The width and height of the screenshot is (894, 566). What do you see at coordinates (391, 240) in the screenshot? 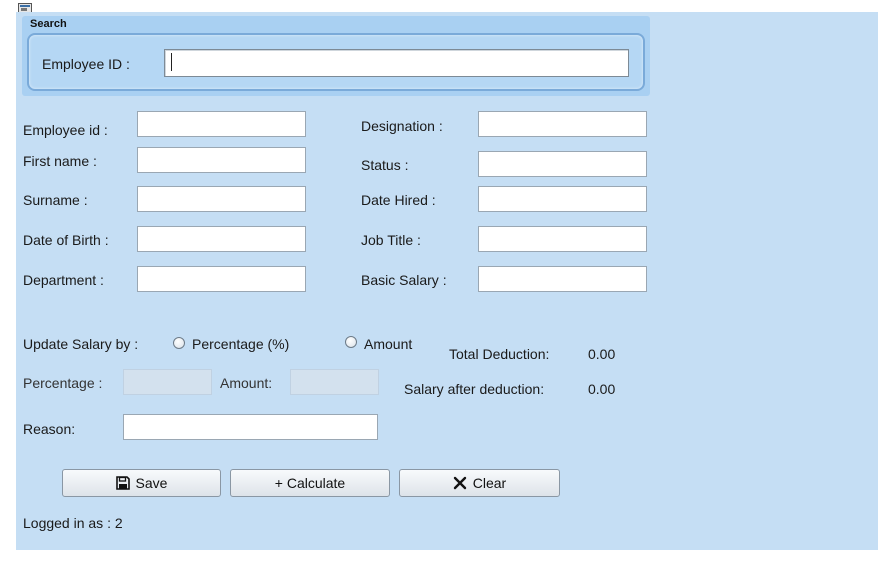
I see `job-title-label: Job Title :` at bounding box center [391, 240].